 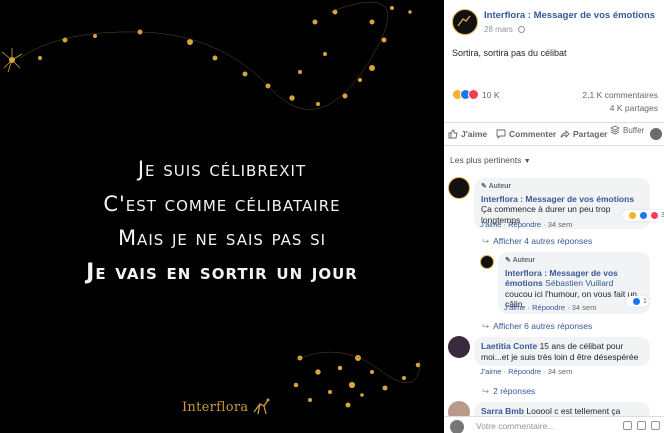 I want to click on quote-line-2: C'est comme célibataire, so click(x=222, y=203).